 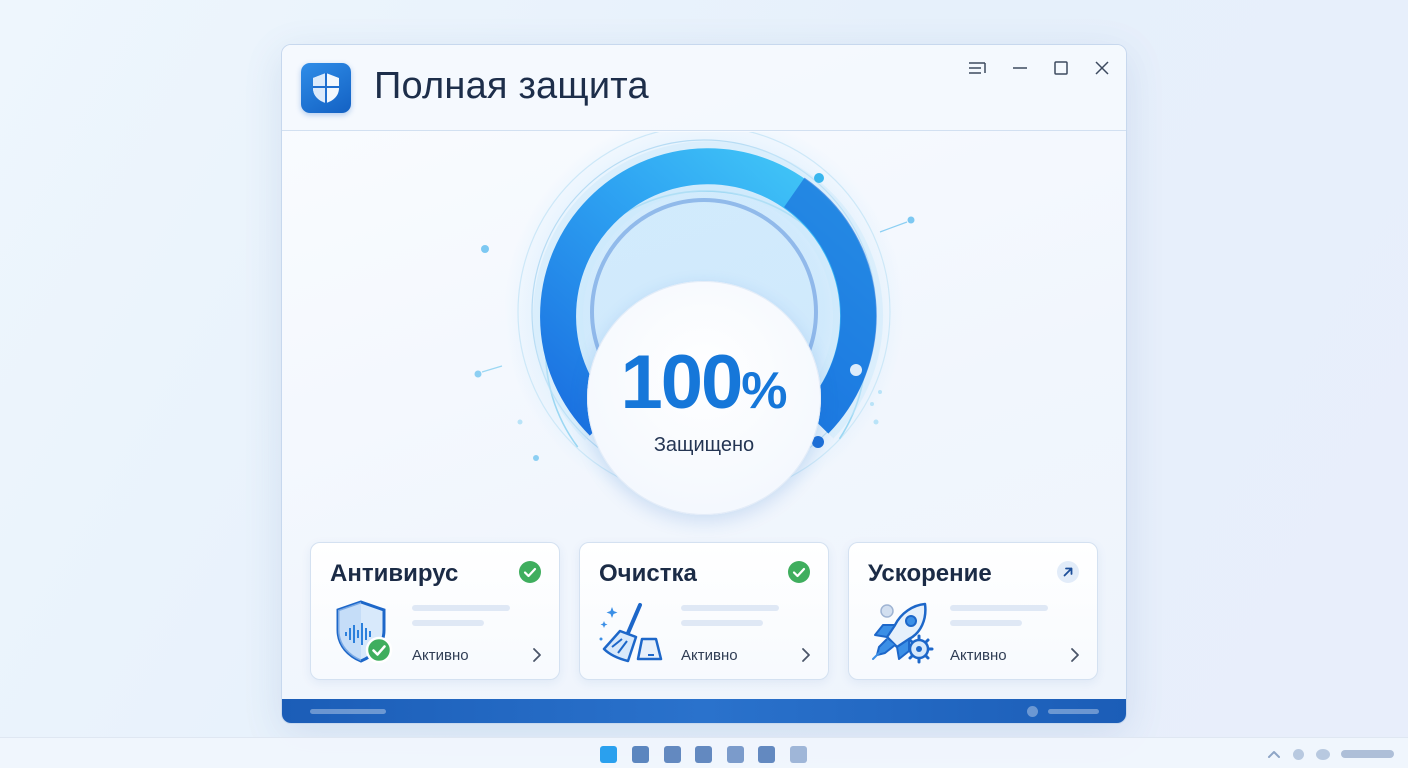 What do you see at coordinates (704, 711) in the screenshot?
I see `status-bar` at bounding box center [704, 711].